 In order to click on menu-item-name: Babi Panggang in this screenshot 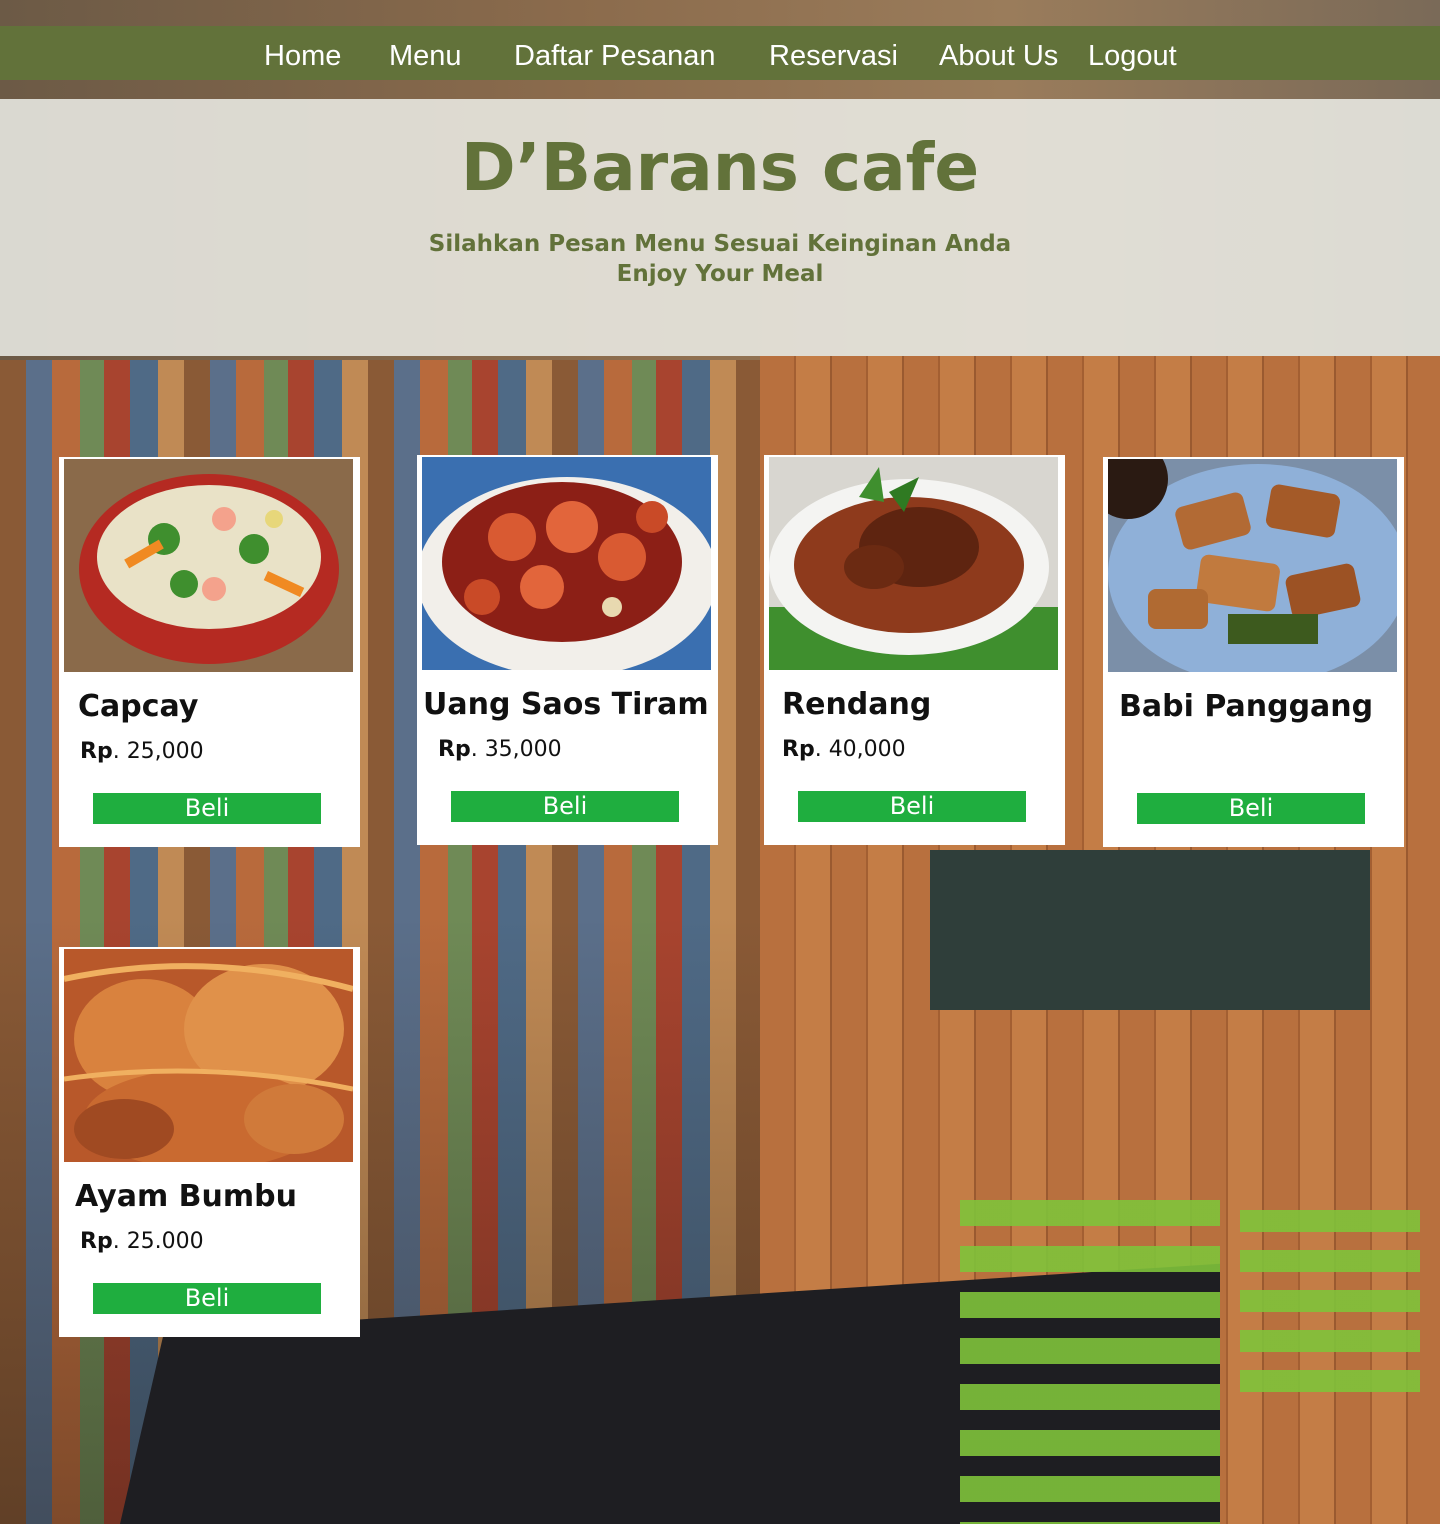, I will do `click(1246, 706)`.